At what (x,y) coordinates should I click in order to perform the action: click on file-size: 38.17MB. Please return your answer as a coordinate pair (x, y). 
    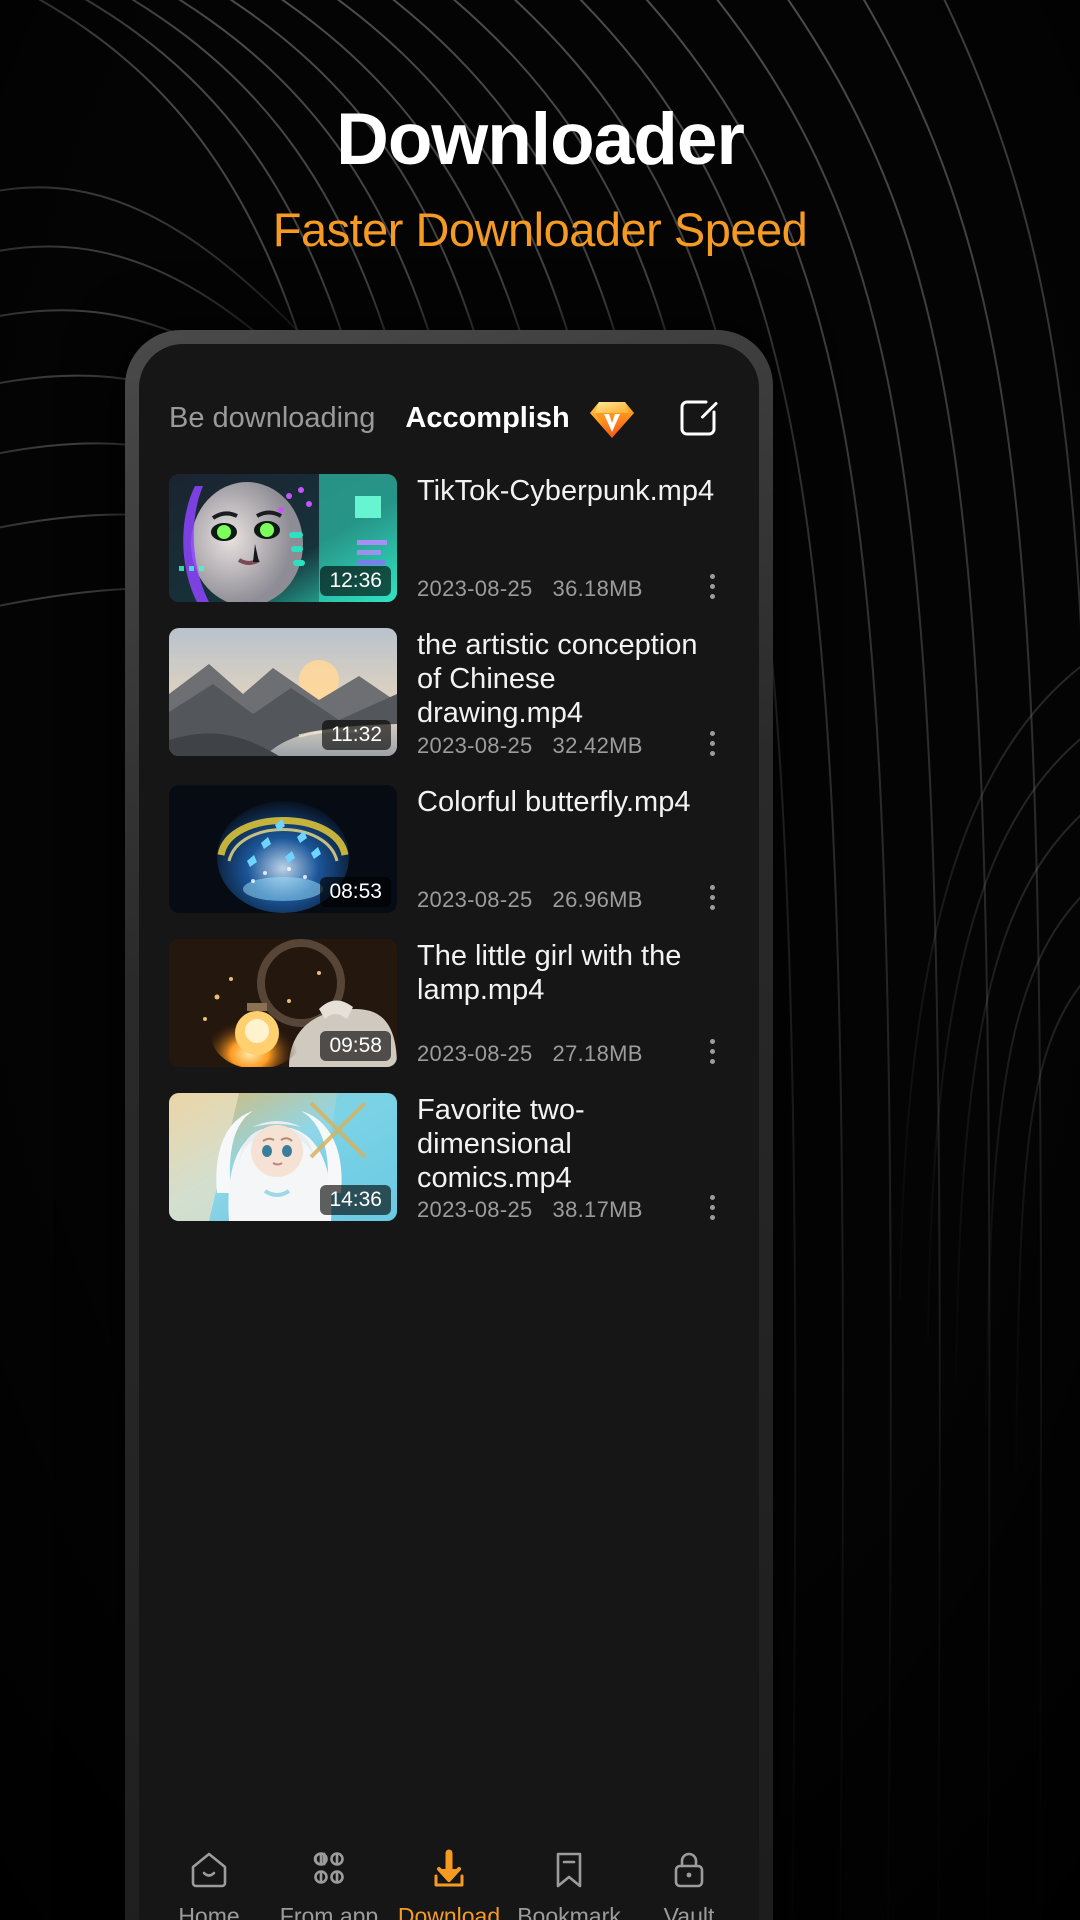
    Looking at the image, I should click on (597, 1210).